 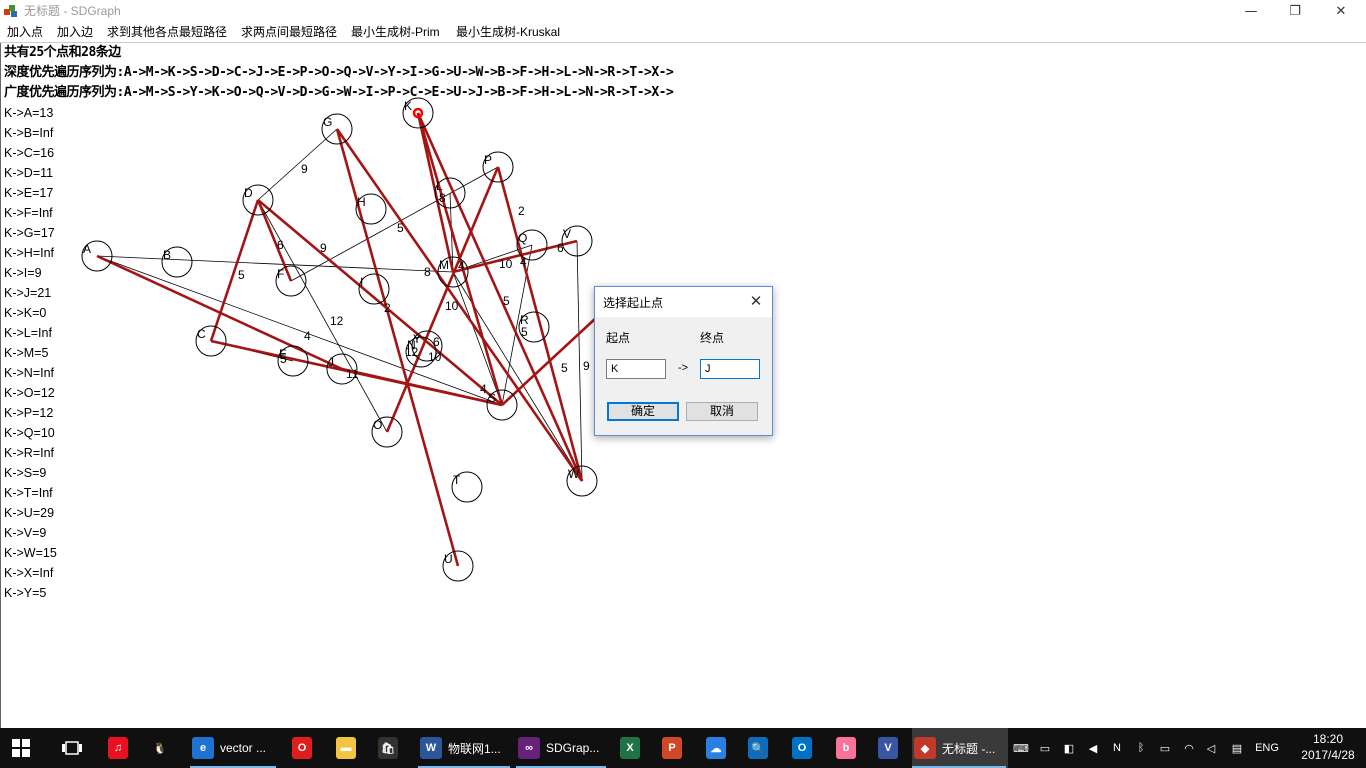 I want to click on distance-item: K->I=9, so click(x=23, y=273).